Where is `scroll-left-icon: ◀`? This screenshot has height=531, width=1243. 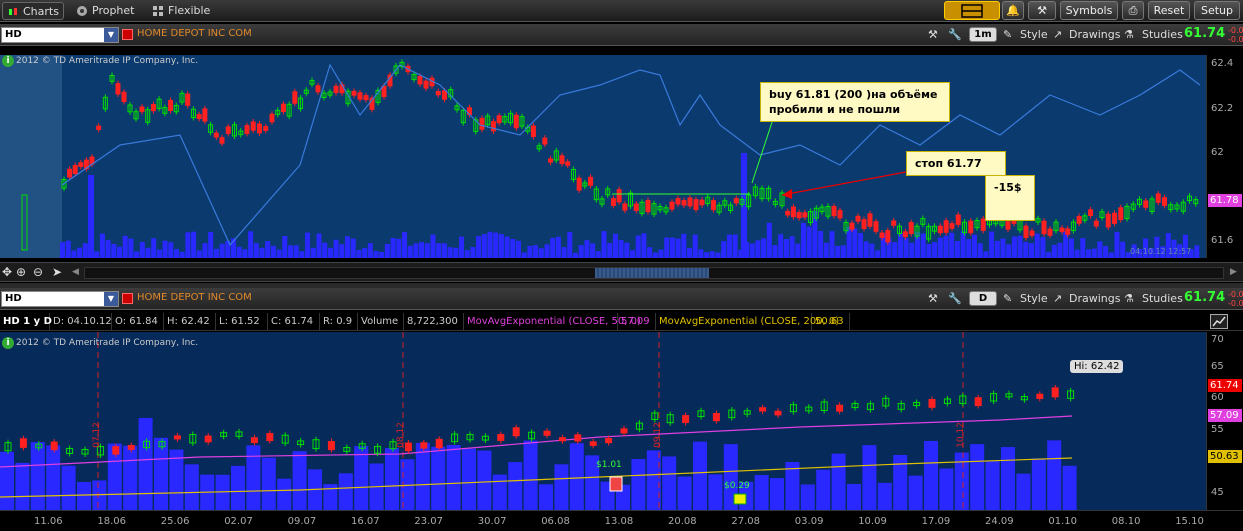
scroll-left-icon: ◀ is located at coordinates (75, 272).